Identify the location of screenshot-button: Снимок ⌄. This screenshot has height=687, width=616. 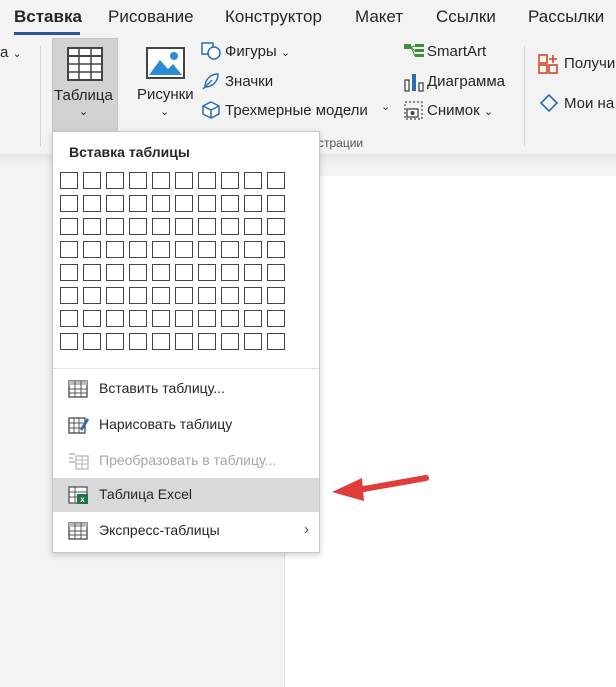
(460, 110).